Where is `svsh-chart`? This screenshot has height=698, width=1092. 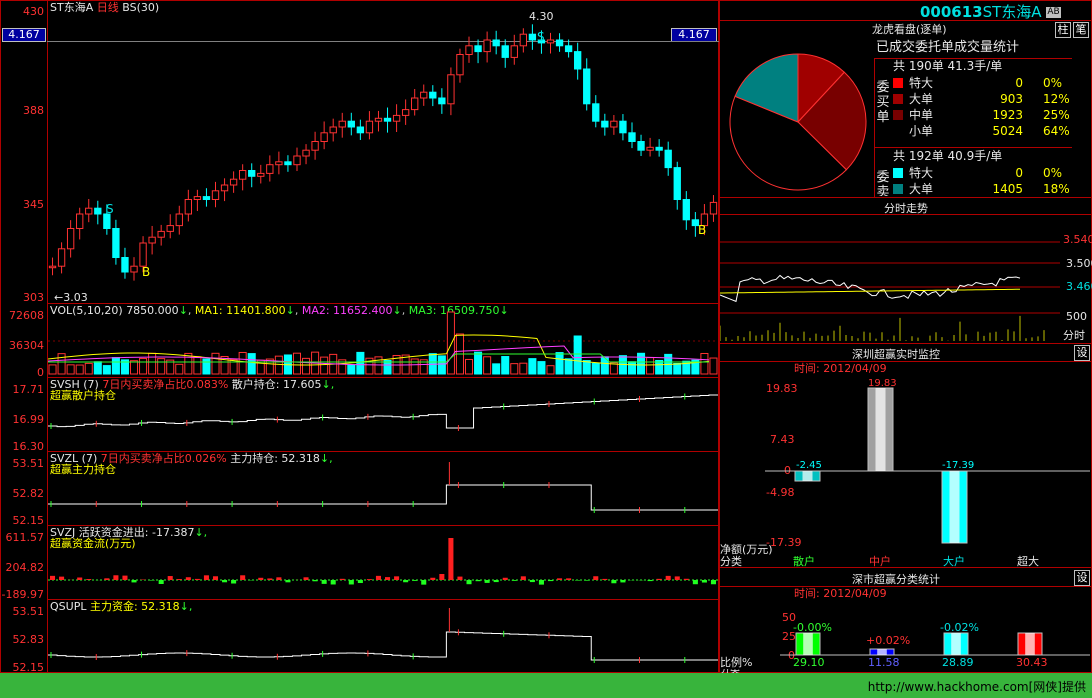
svsh-chart is located at coordinates (383, 414).